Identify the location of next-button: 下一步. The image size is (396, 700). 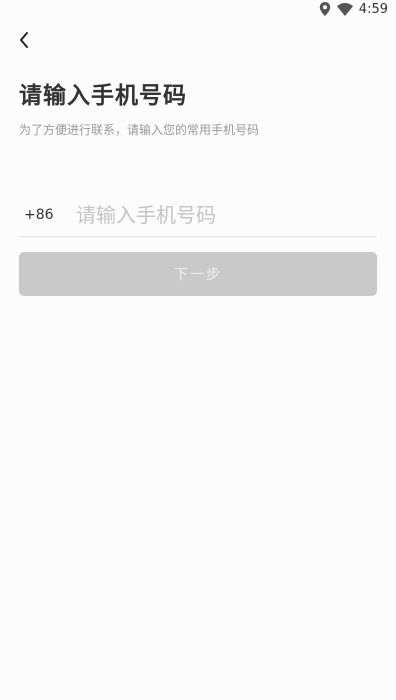
(198, 274).